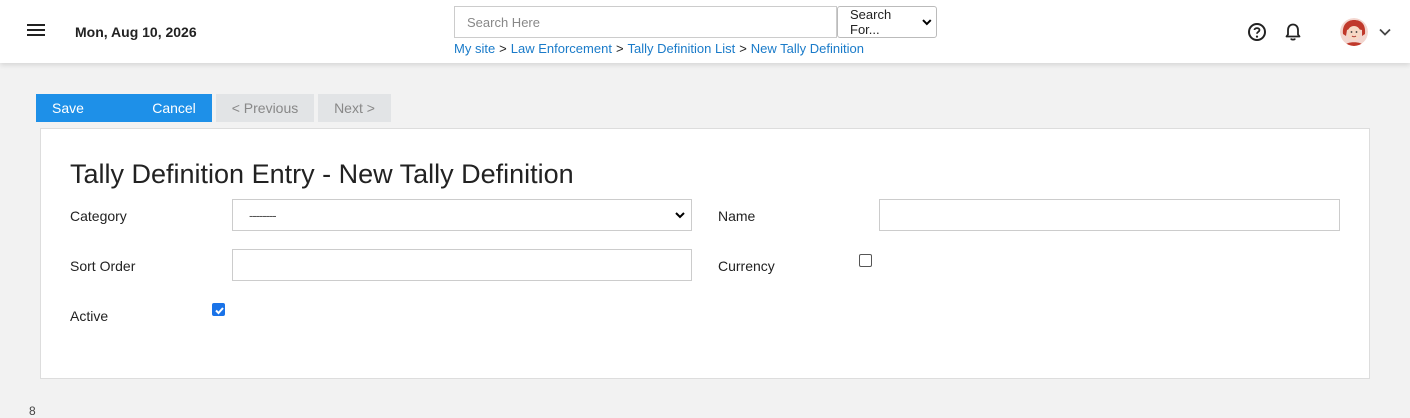 The image size is (1410, 418). Describe the element at coordinates (83, 108) in the screenshot. I see `save-button: Save` at that location.